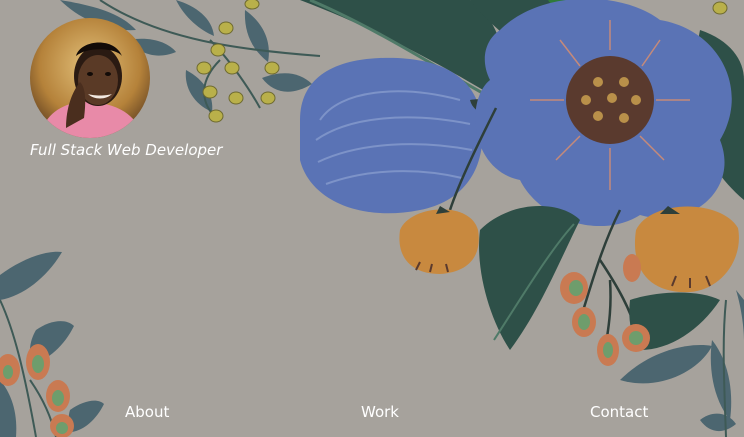 The image size is (744, 437). Describe the element at coordinates (90, 78) in the screenshot. I see `profile-photo` at that location.